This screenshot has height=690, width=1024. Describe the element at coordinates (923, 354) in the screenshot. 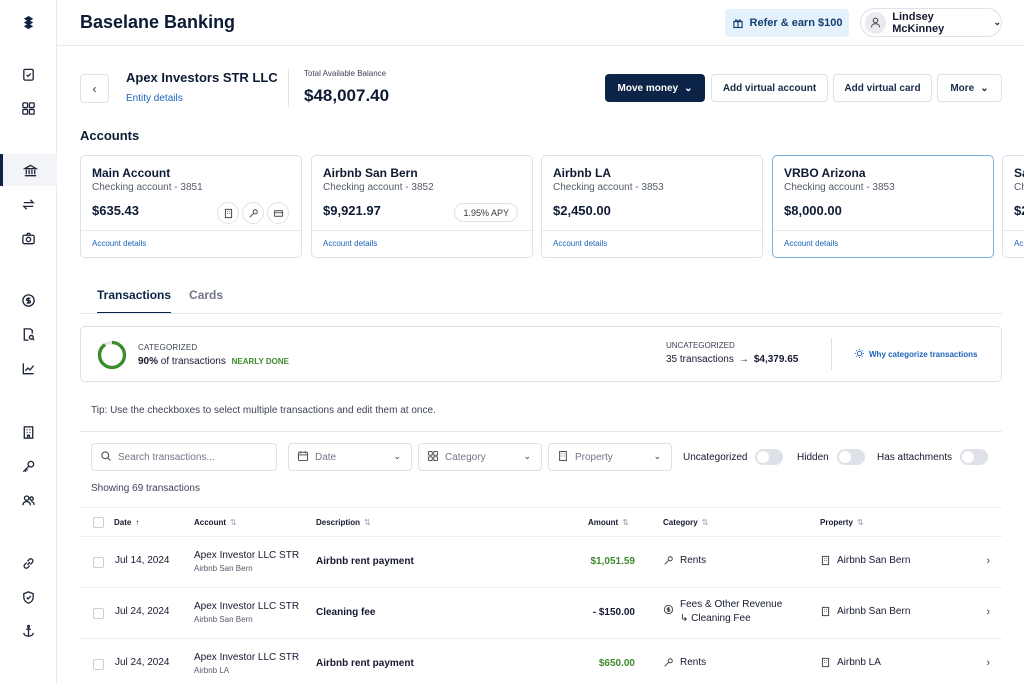

I see `why-categorize-label: Why categorize transactions` at that location.